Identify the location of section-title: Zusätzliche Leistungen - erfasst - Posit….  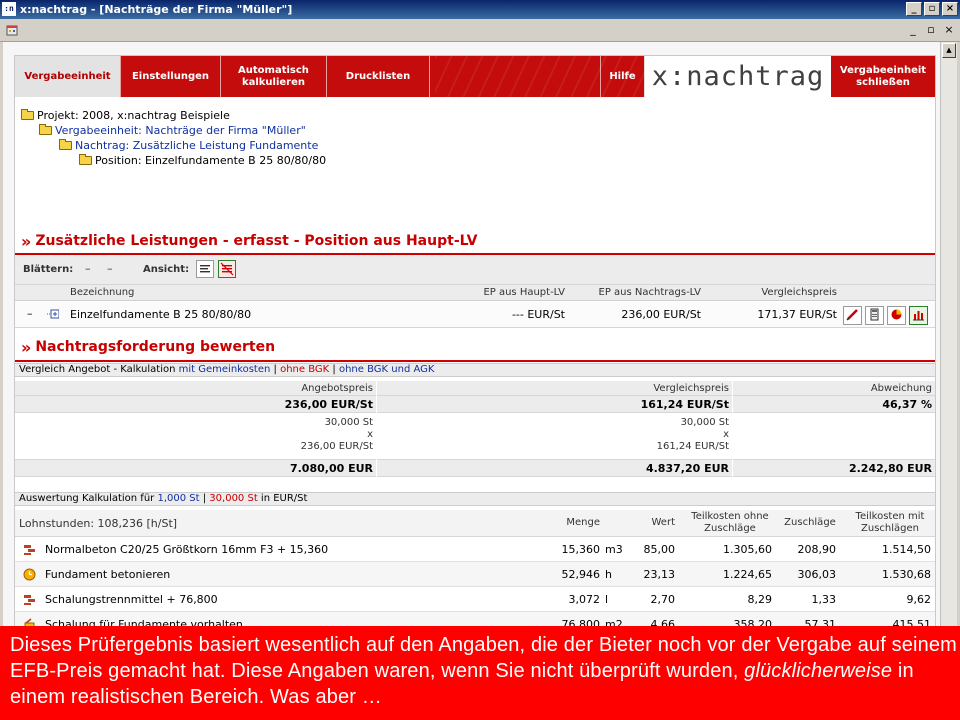
(256, 241).